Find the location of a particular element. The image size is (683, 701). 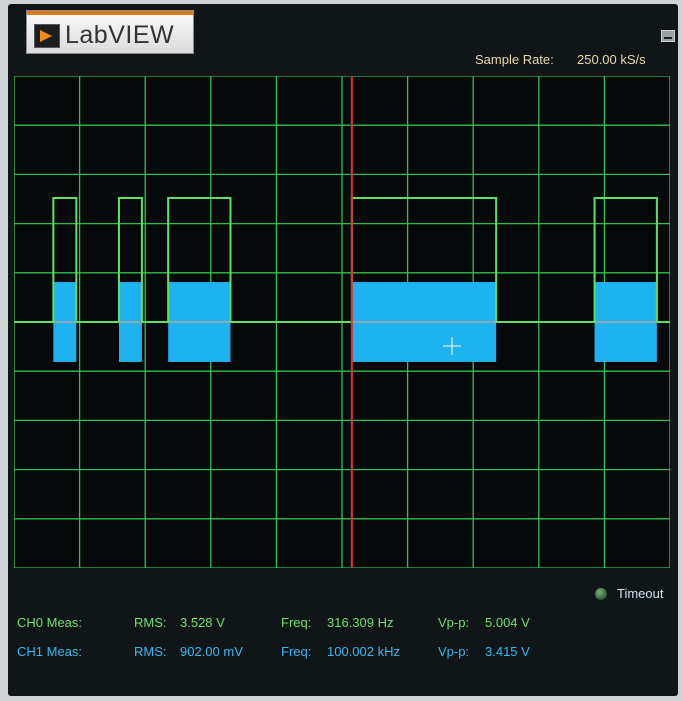

ch0-rms-value: 3.528 V is located at coordinates (202, 622).